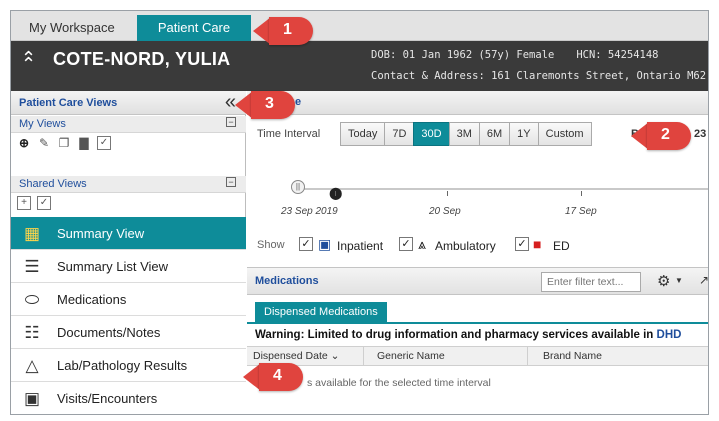 This screenshot has height=421, width=719. What do you see at coordinates (269, 103) in the screenshot?
I see `callout-number: 3` at bounding box center [269, 103].